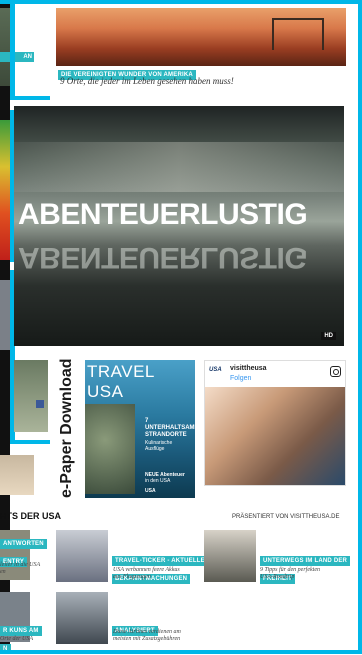  Describe the element at coordinates (21, 631) in the screenshot. I see `news-tag-4-line-1: R KUNS AM` at that location.